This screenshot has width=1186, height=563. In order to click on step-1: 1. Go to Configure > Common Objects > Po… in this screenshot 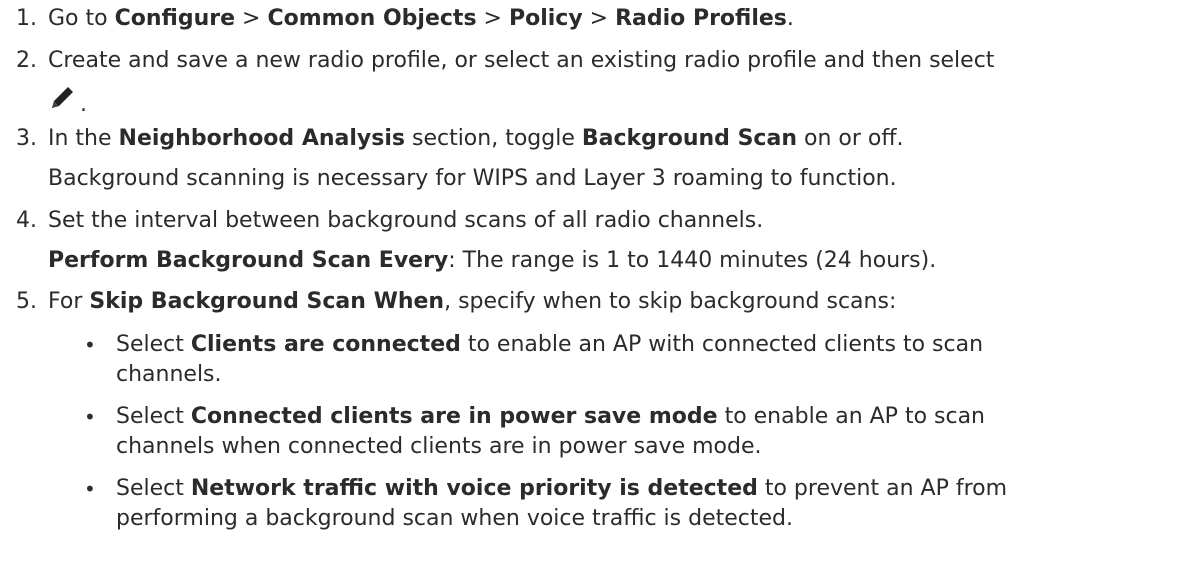, I will do `click(593, 19)`.